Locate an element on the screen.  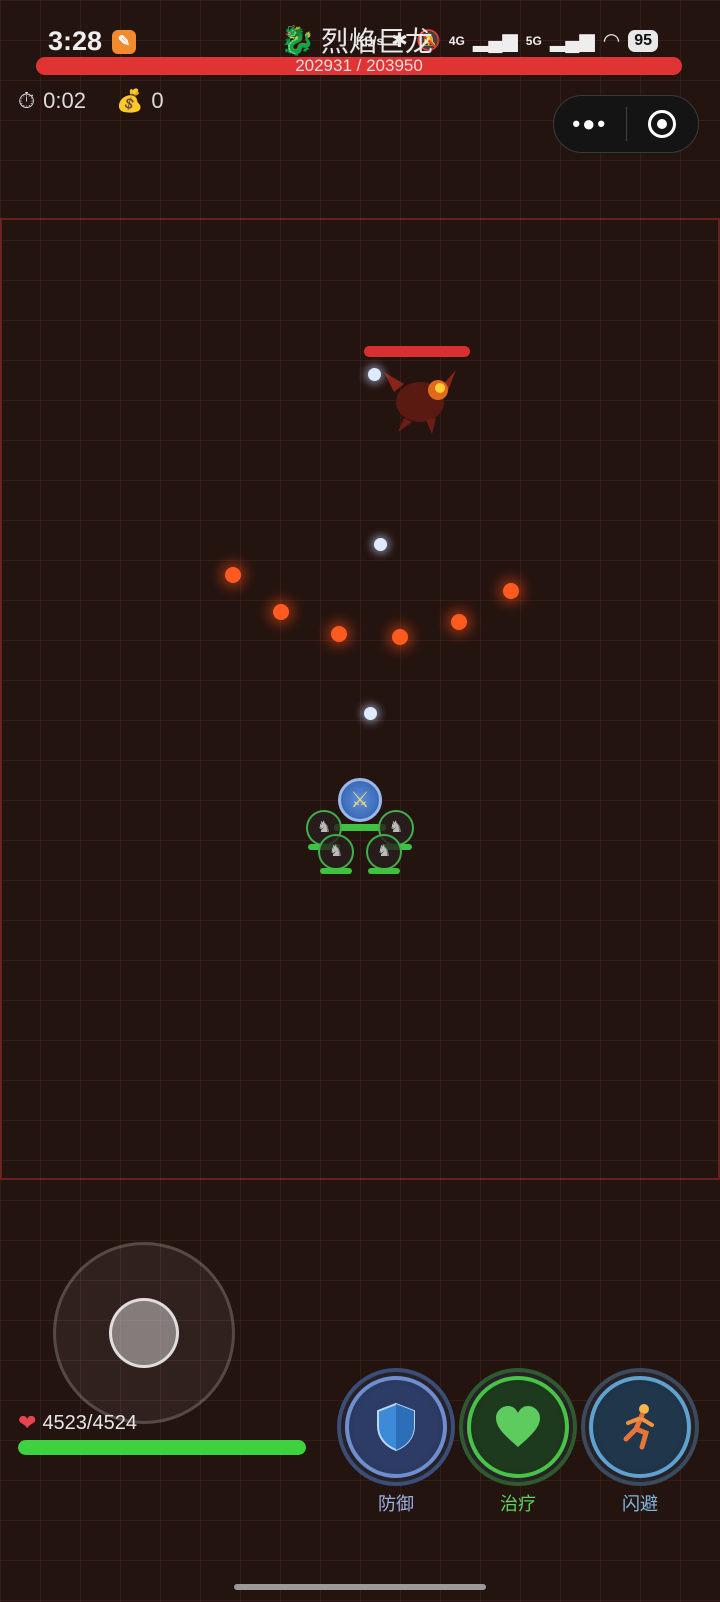
stopwatch-icon: ⏱ is located at coordinates (27, 100).